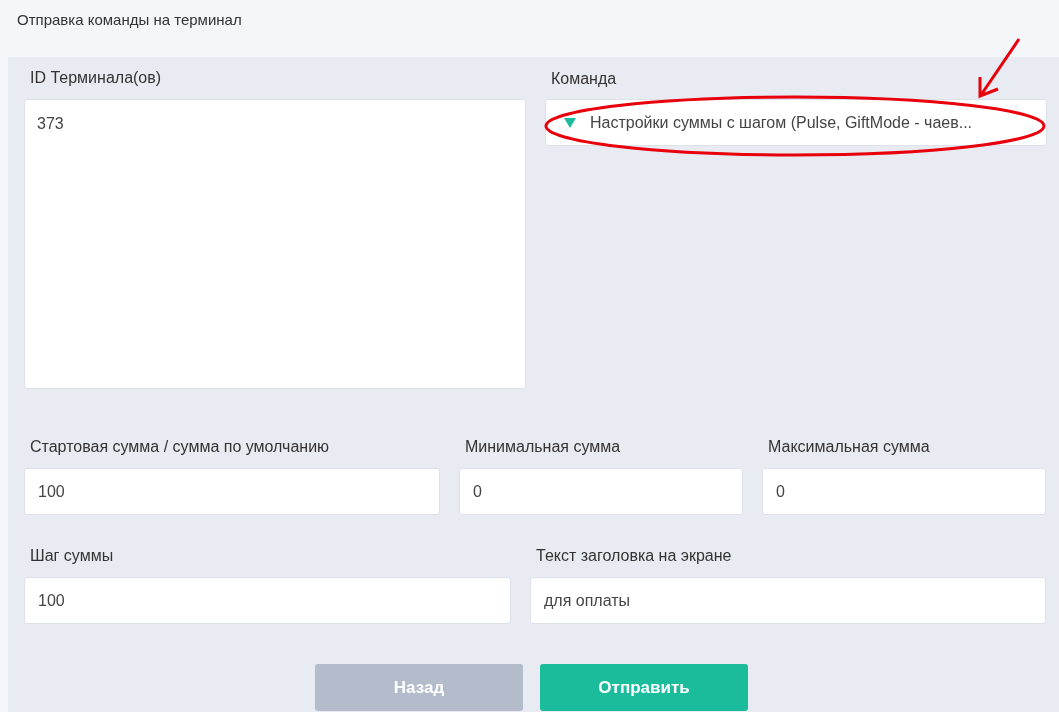  Describe the element at coordinates (180, 447) in the screenshot. I see `field-label: Стартовая сумма / сумма по умолчанию` at that location.